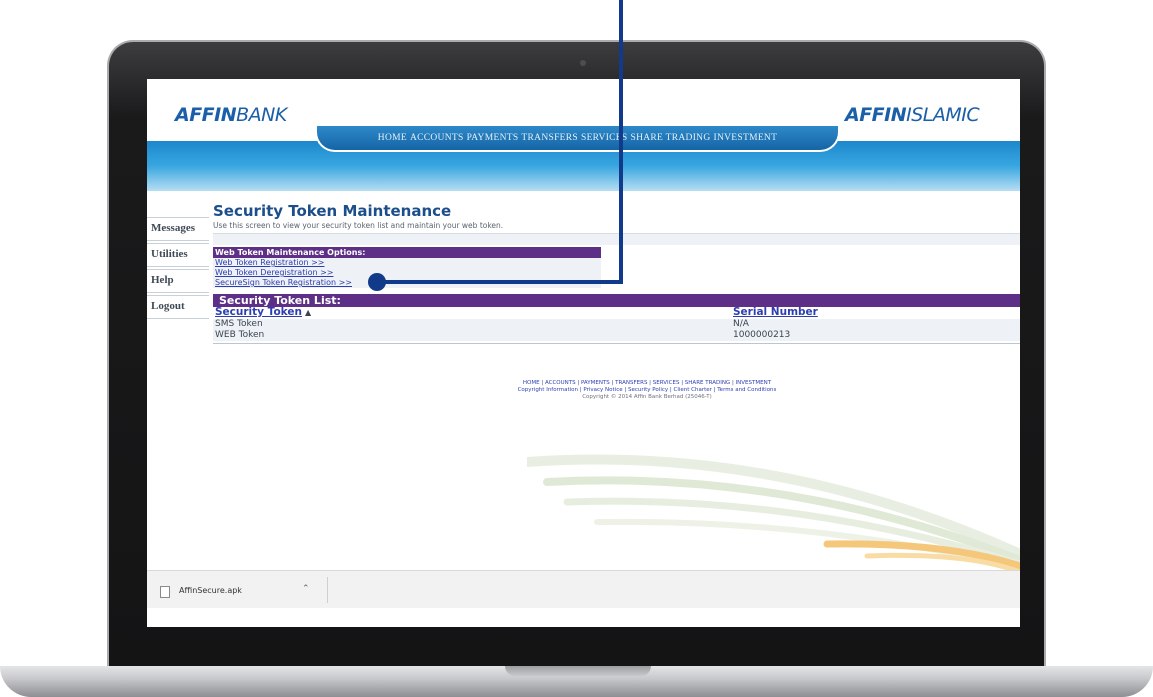 The width and height of the screenshot is (1153, 697). What do you see at coordinates (621, 141) in the screenshot?
I see `callout-line-vertical` at bounding box center [621, 141].